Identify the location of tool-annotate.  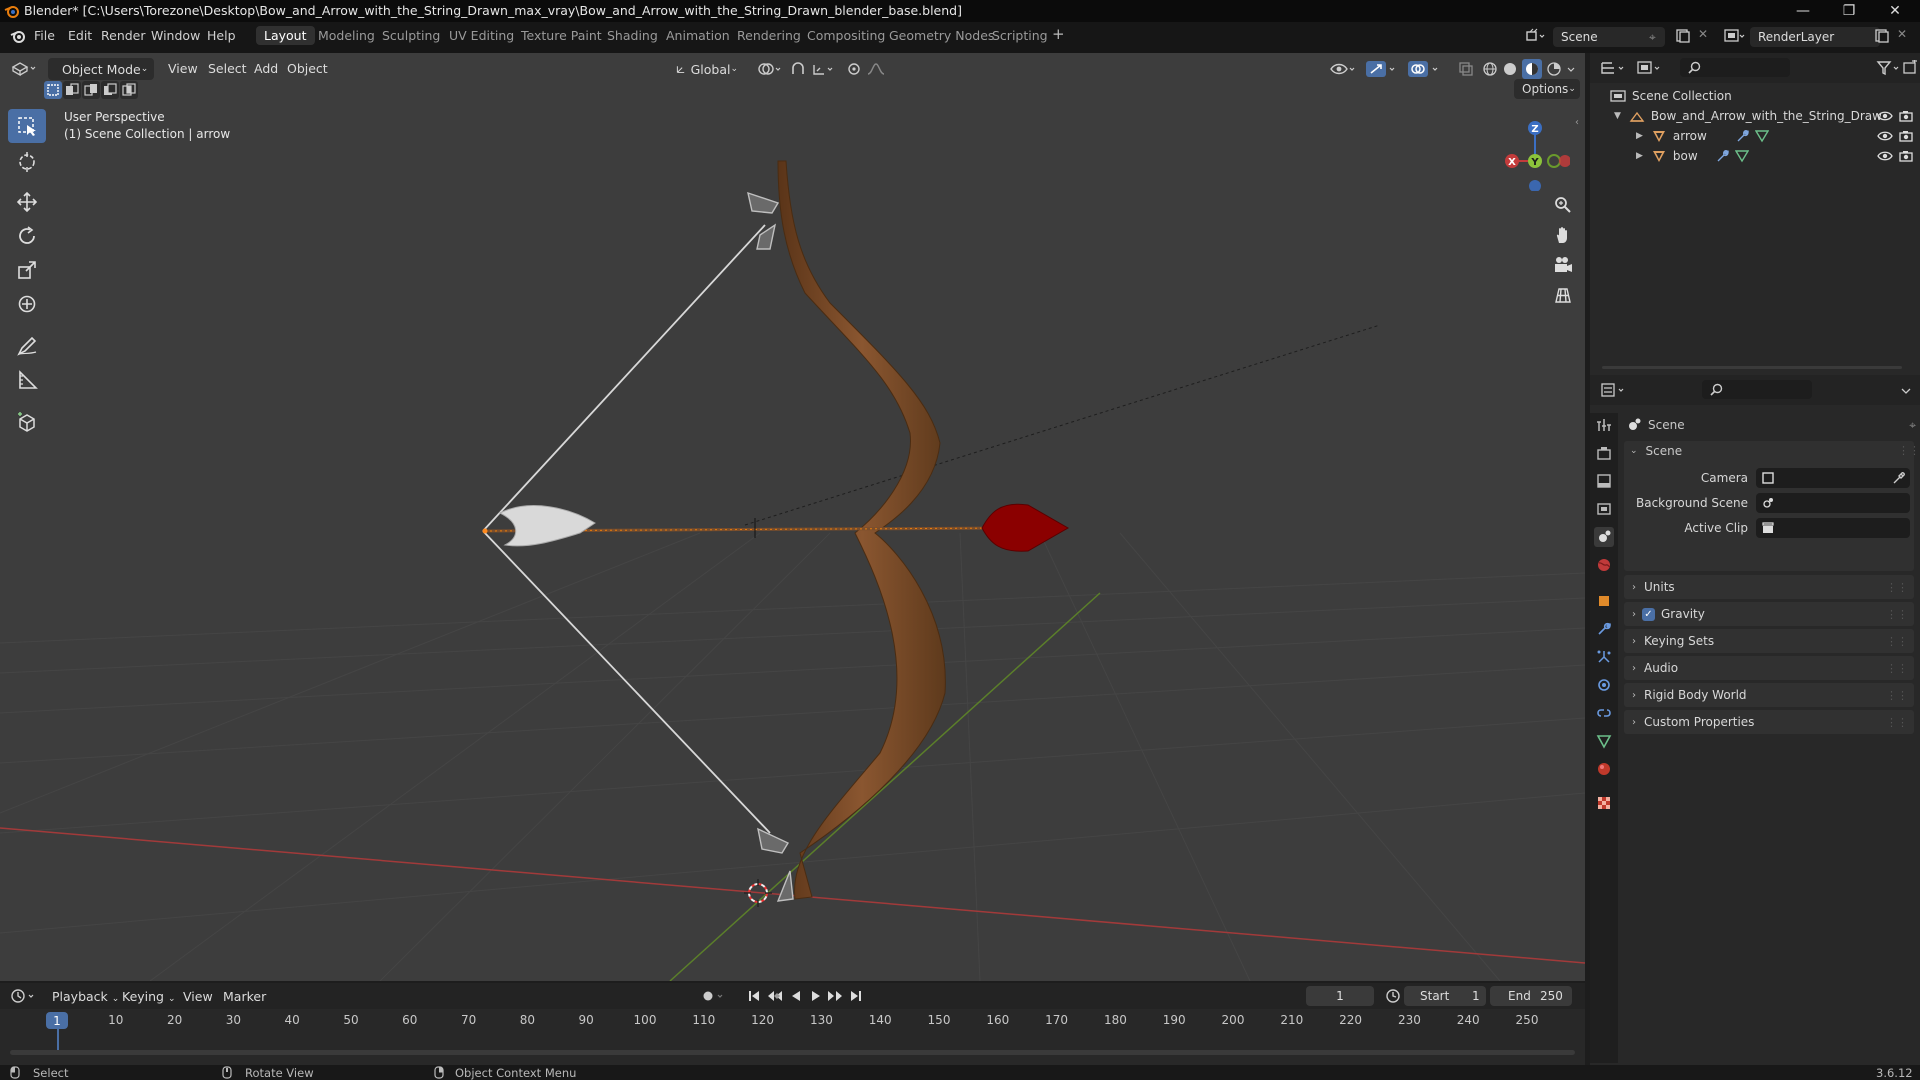
(27, 346).